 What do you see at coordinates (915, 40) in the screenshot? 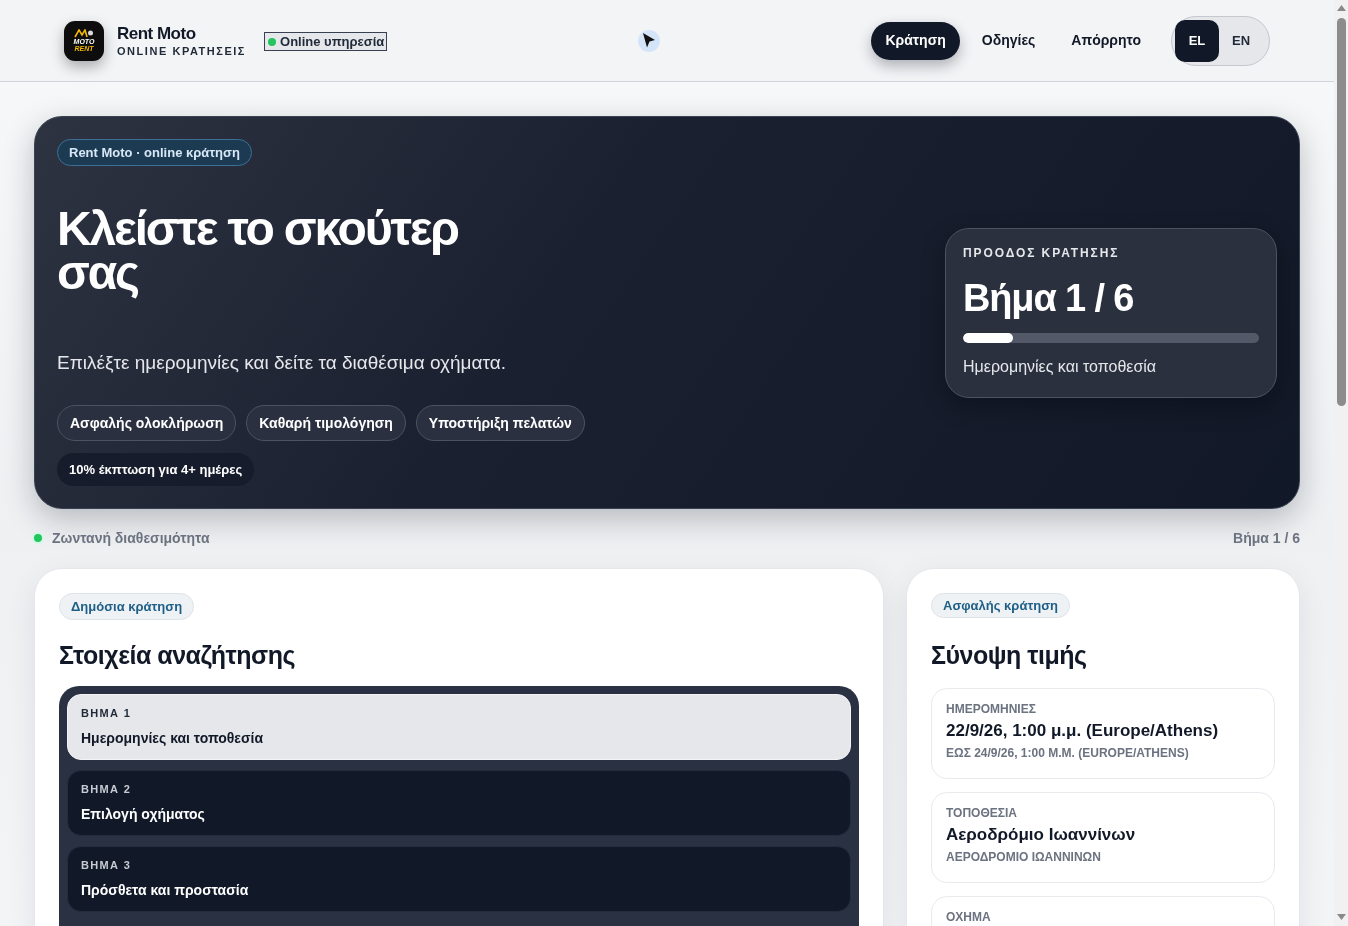
I see `nav-link: Κράτηση` at bounding box center [915, 40].